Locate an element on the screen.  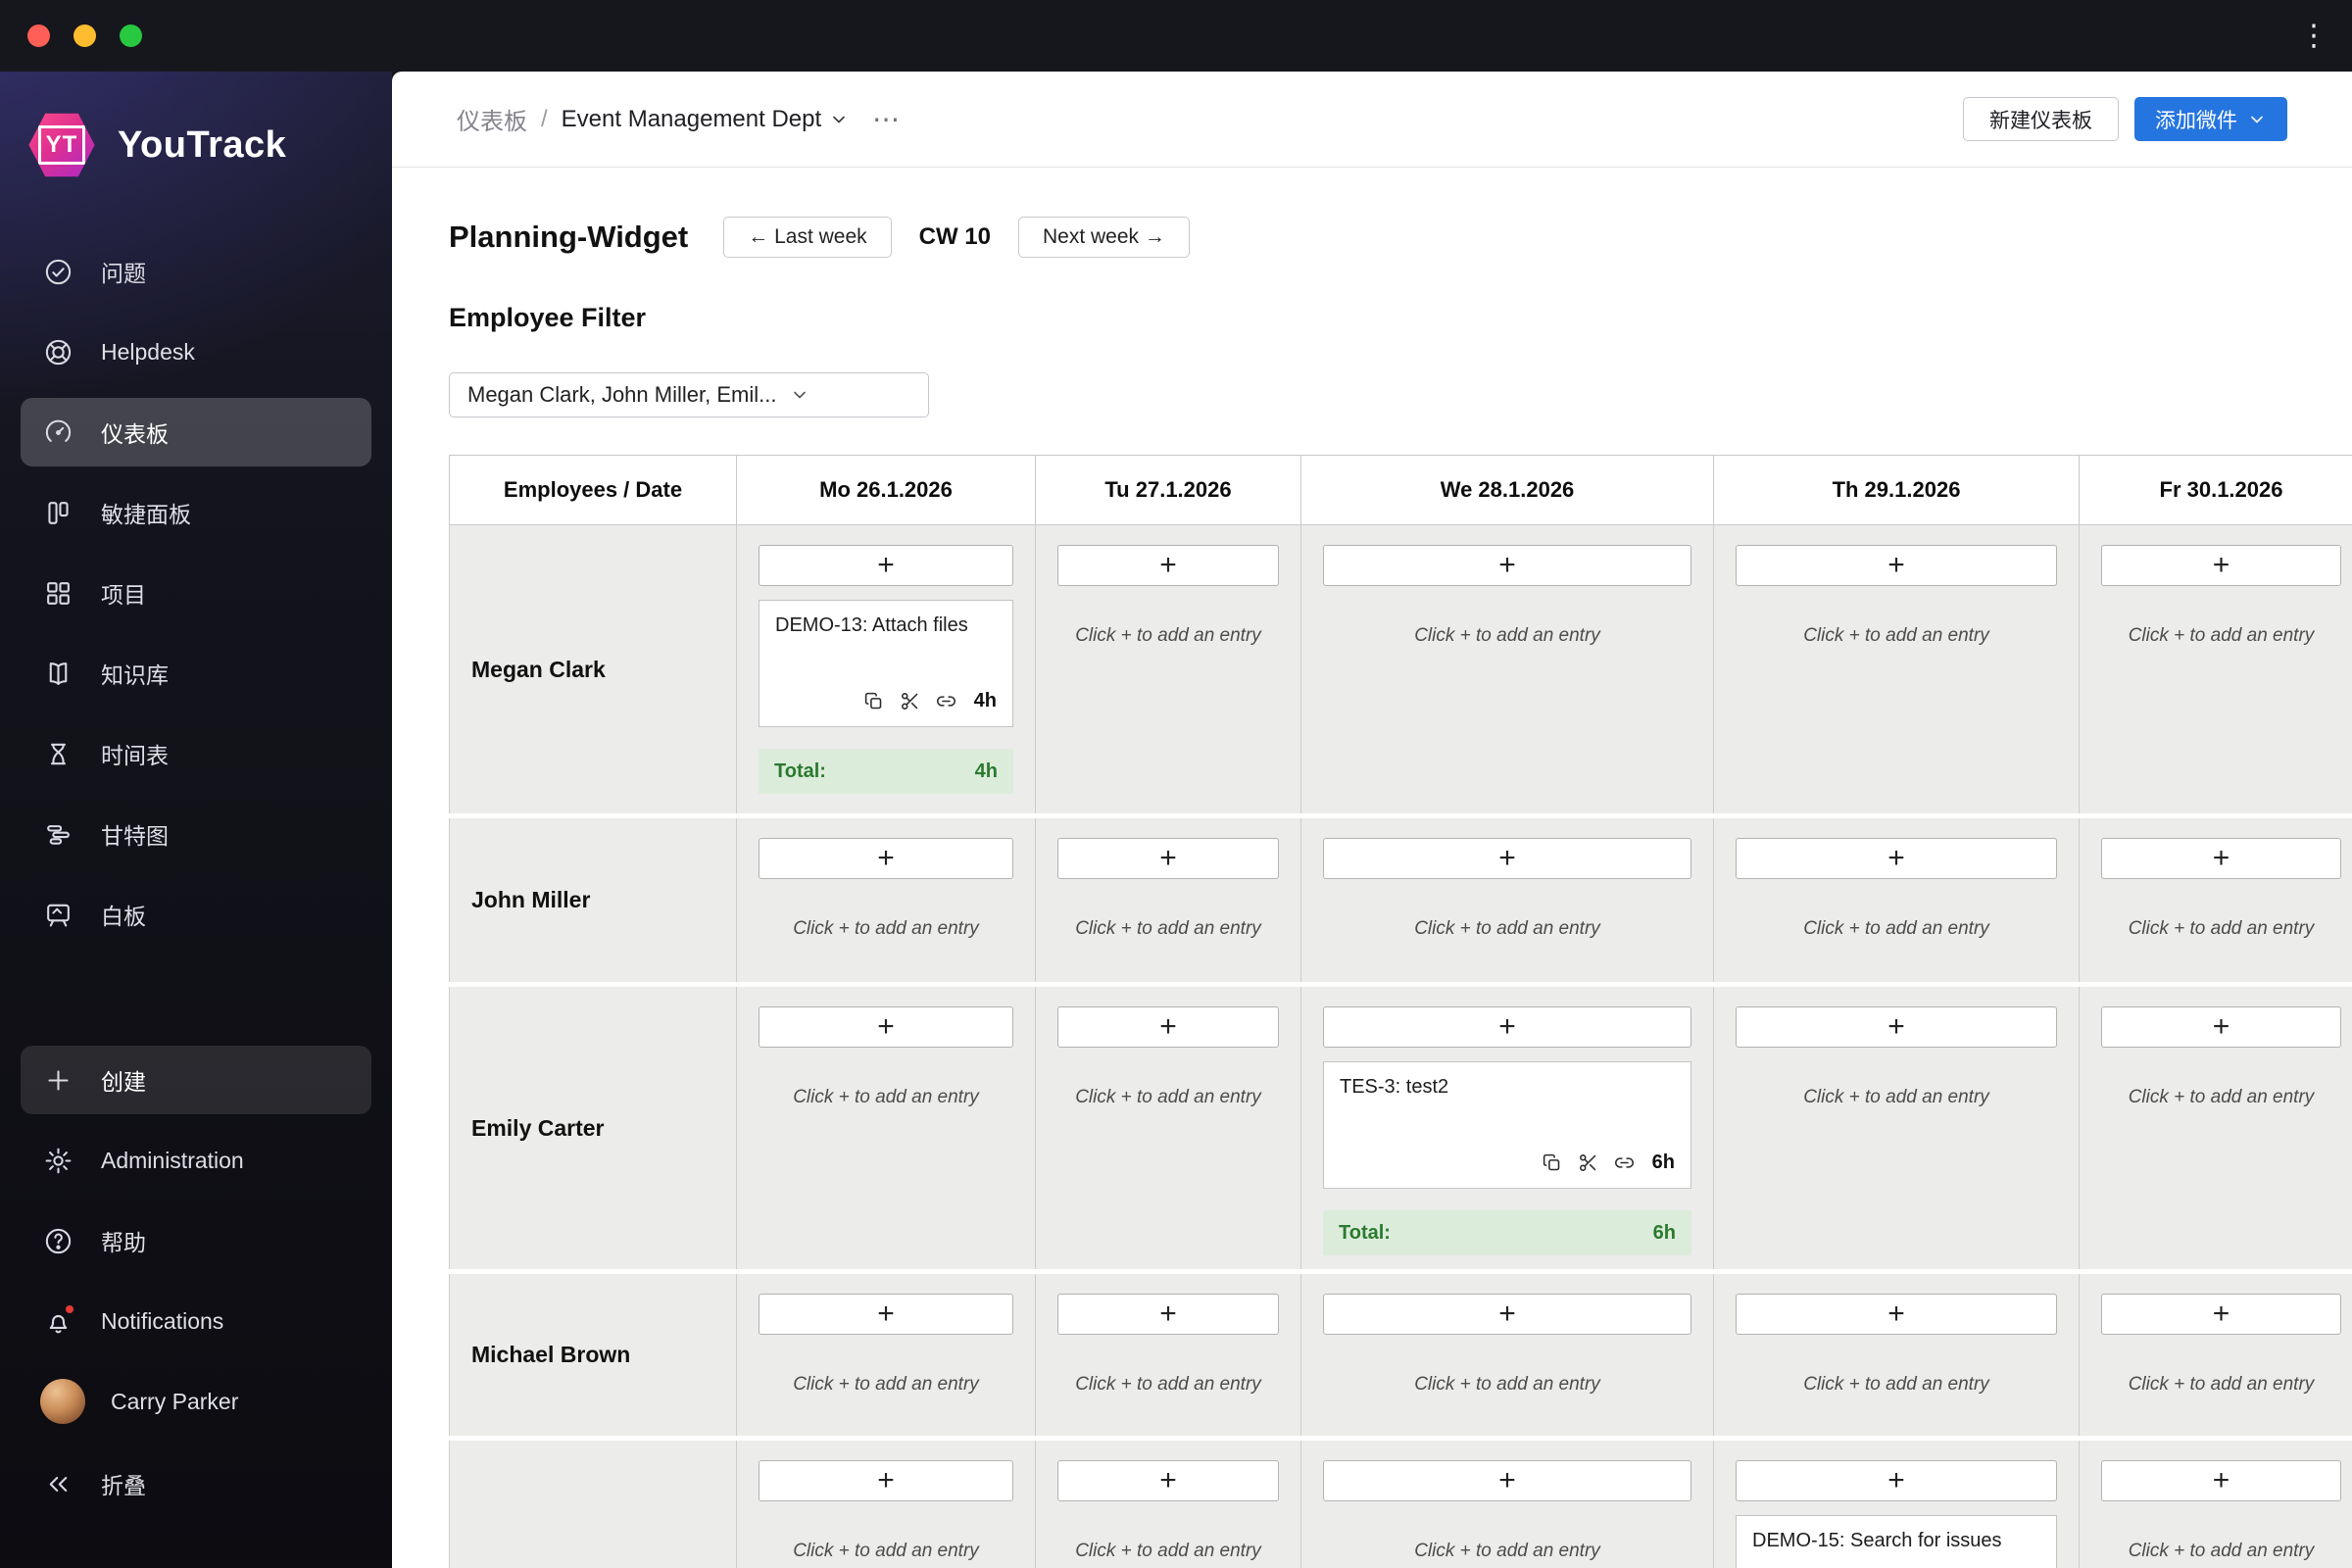
entry-card: DEMO-13: Attach files 4h is located at coordinates (886, 663).